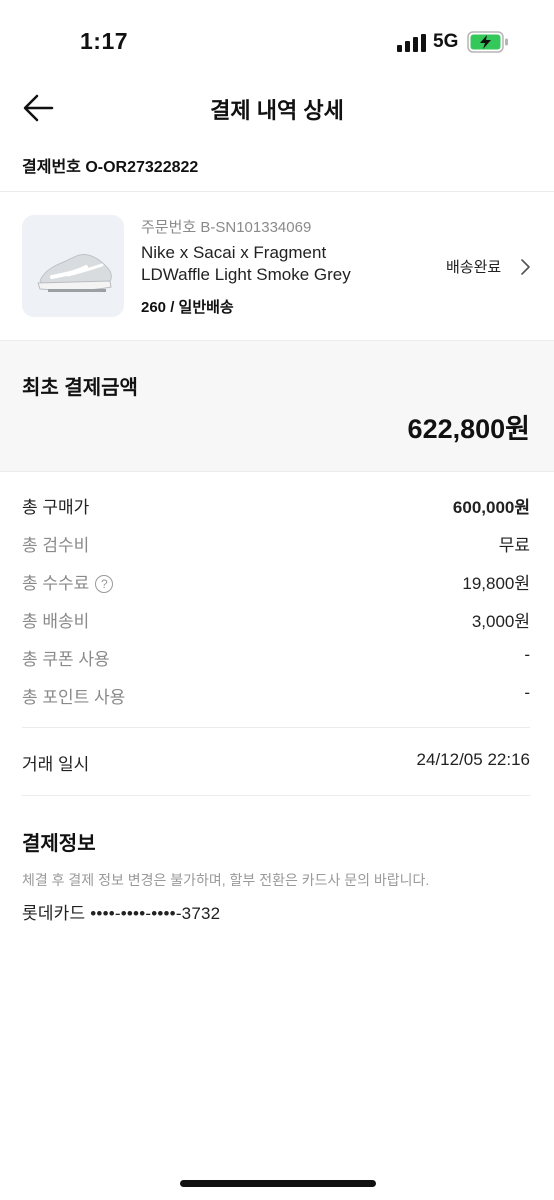  What do you see at coordinates (104, 584) in the screenshot?
I see `question-circle-icon: ?` at bounding box center [104, 584].